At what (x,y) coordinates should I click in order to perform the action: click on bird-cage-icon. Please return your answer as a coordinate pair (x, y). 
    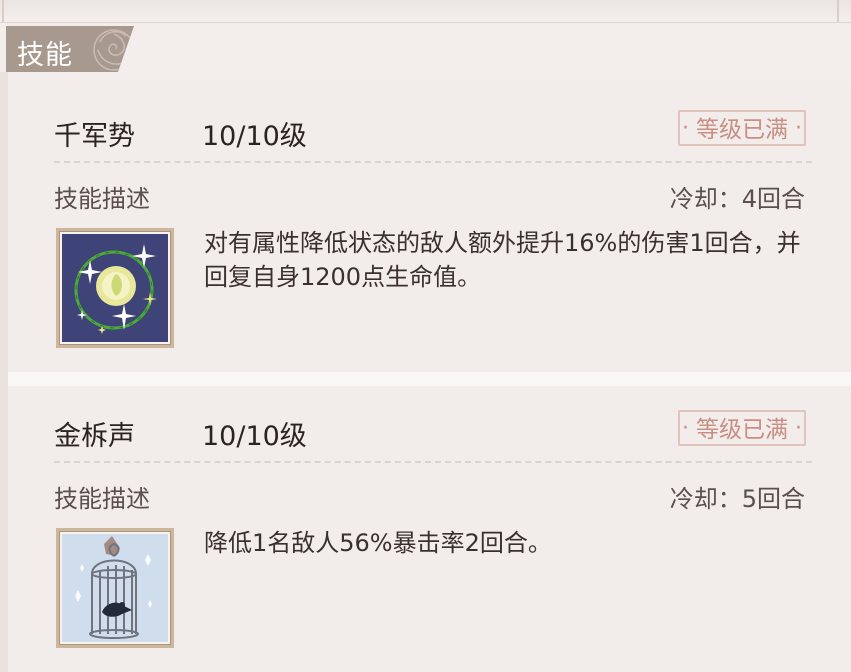
    Looking at the image, I should click on (115, 588).